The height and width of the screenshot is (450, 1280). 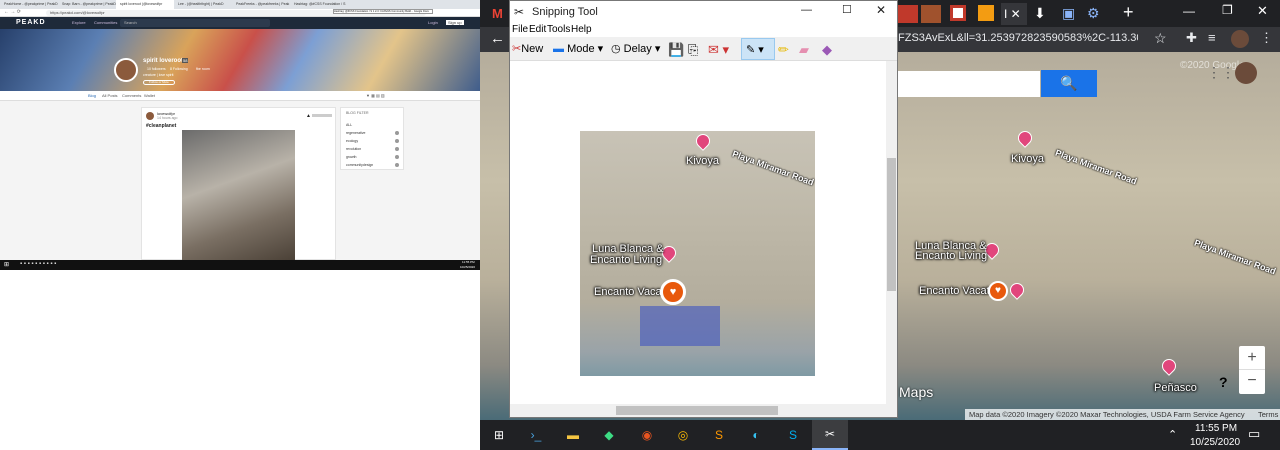 What do you see at coordinates (149, 95) in the screenshot?
I see `tab-wallet: Wallet` at bounding box center [149, 95].